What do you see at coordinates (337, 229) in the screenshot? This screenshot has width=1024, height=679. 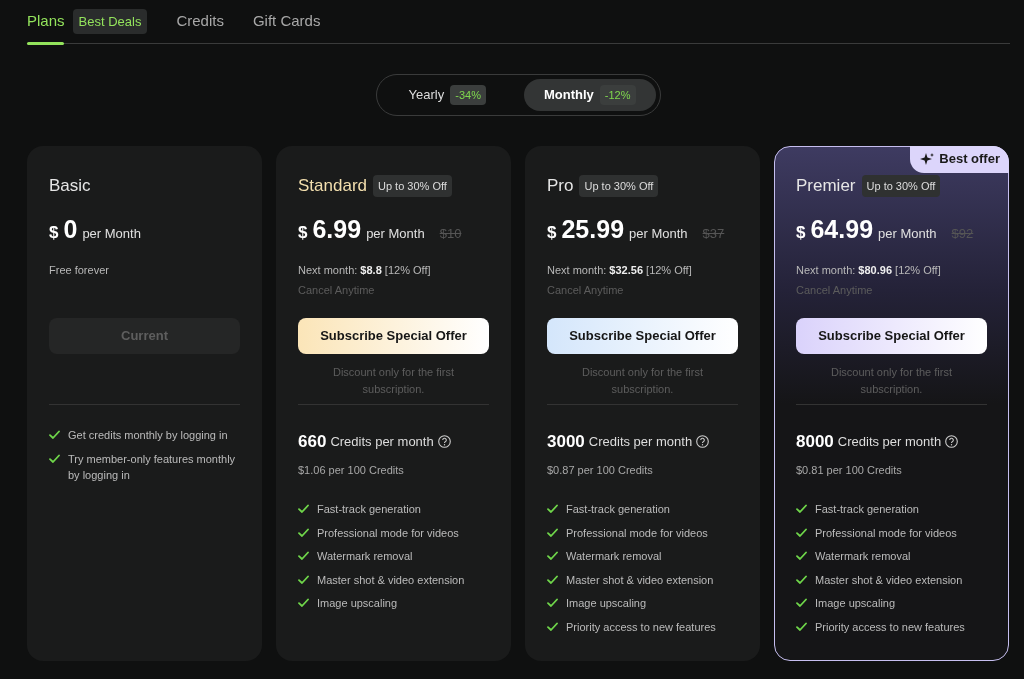 I see `price: 6.99` at bounding box center [337, 229].